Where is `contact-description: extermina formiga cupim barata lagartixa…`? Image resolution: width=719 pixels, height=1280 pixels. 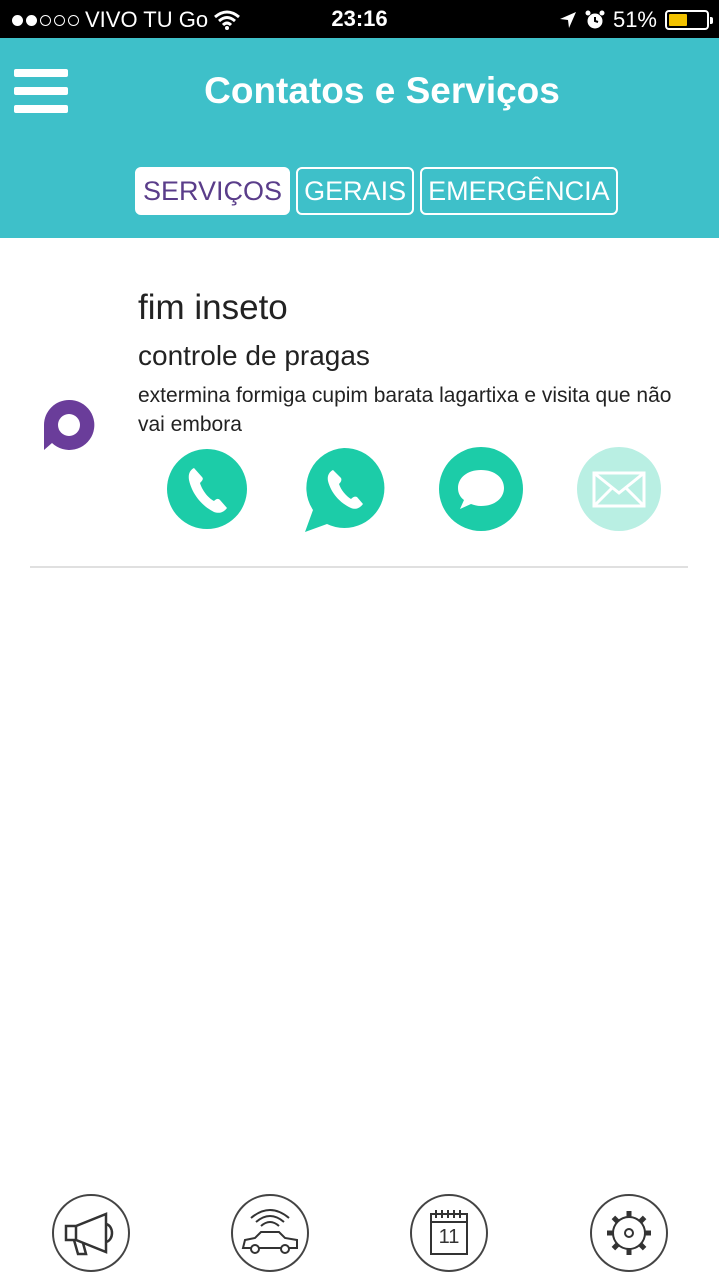
contact-description: extermina formiga cupim barata lagartixa… is located at coordinates (405, 410).